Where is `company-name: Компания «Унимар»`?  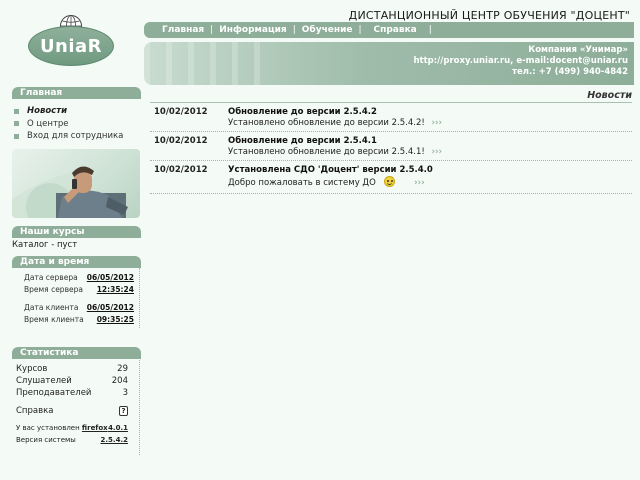
company-name: Компания «Унимар» is located at coordinates (578, 50).